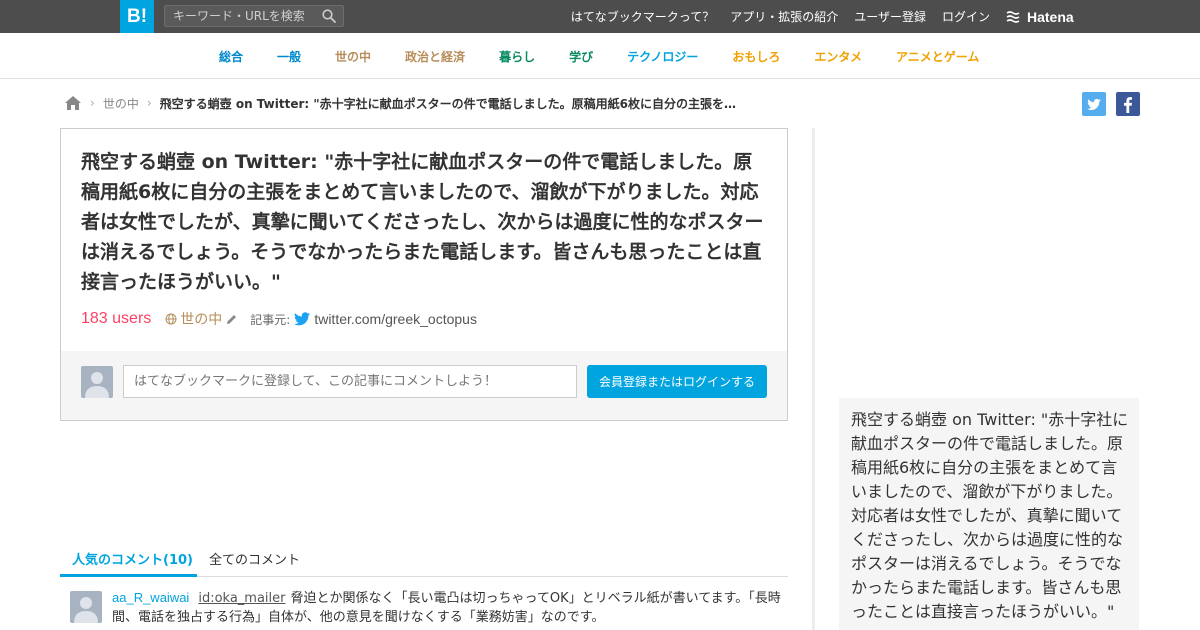 This screenshot has height=630, width=1200. I want to click on nav-login: ログイン, so click(966, 16).